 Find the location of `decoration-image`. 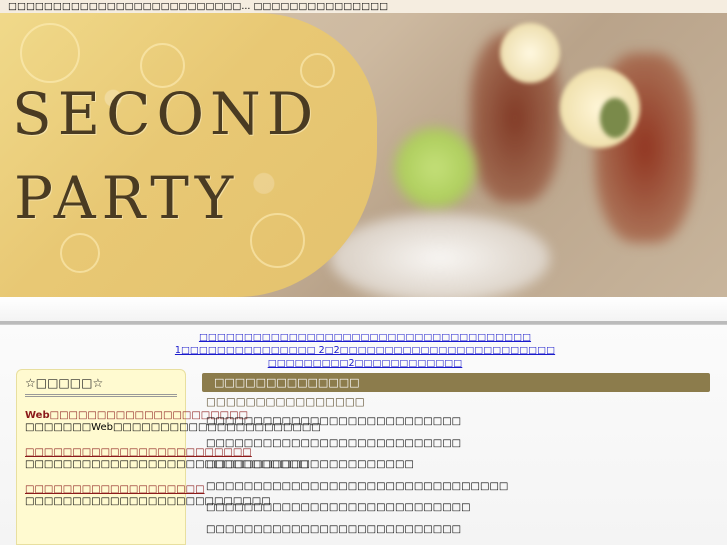

decoration-image is located at coordinates (435, 168).